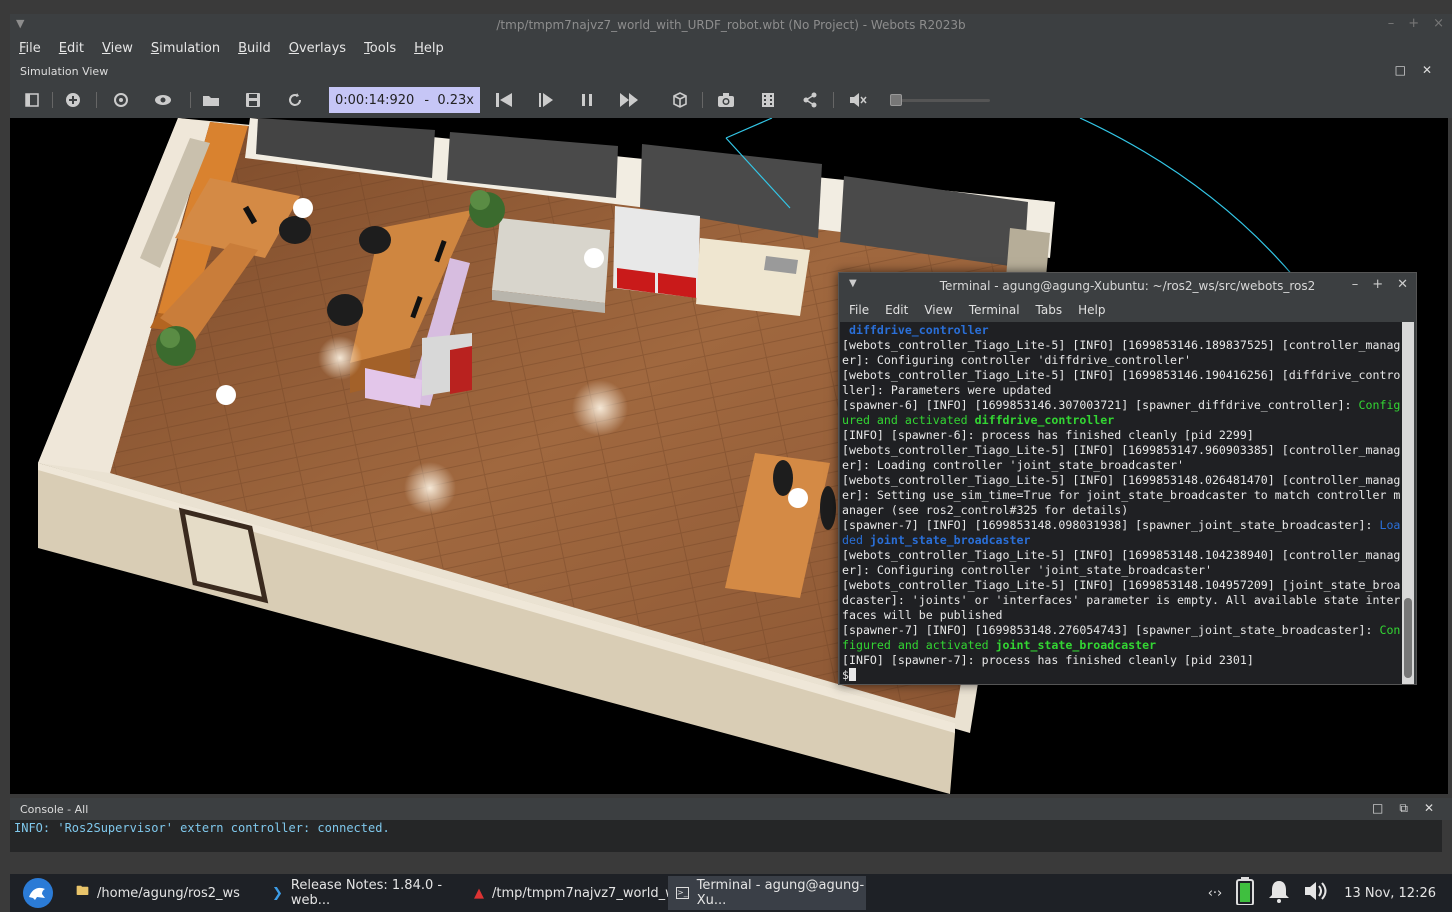  What do you see at coordinates (731, 809) in the screenshot?
I see `console-header: Console - All □ ⧉ ✕` at bounding box center [731, 809].